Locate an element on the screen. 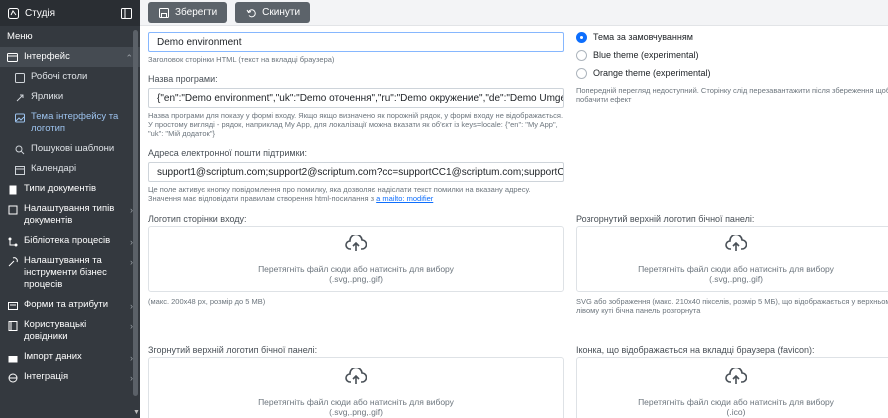  sidebar-group-label: Інтерфейс is located at coordinates (47, 56).